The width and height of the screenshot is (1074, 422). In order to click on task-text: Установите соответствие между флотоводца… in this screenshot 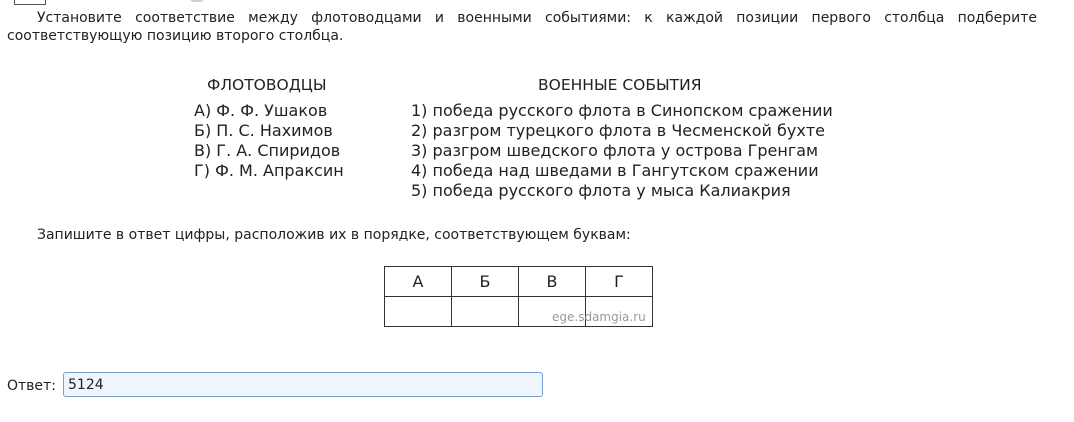, I will do `click(522, 27)`.